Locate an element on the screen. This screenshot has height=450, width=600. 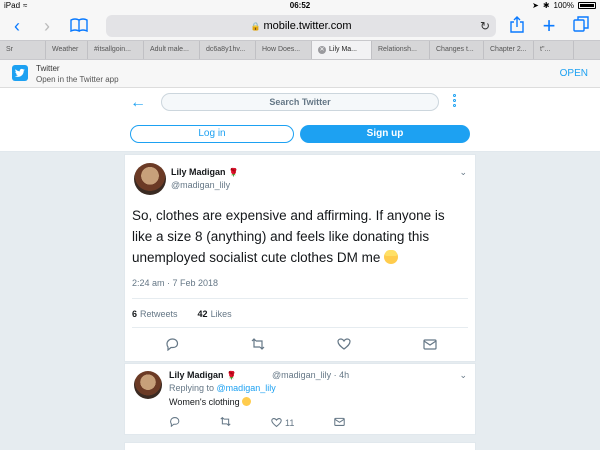
browser-toolbar: ‹ › 🔒 mobile.twitter.com ↻ + is located at coordinates (300, 26).